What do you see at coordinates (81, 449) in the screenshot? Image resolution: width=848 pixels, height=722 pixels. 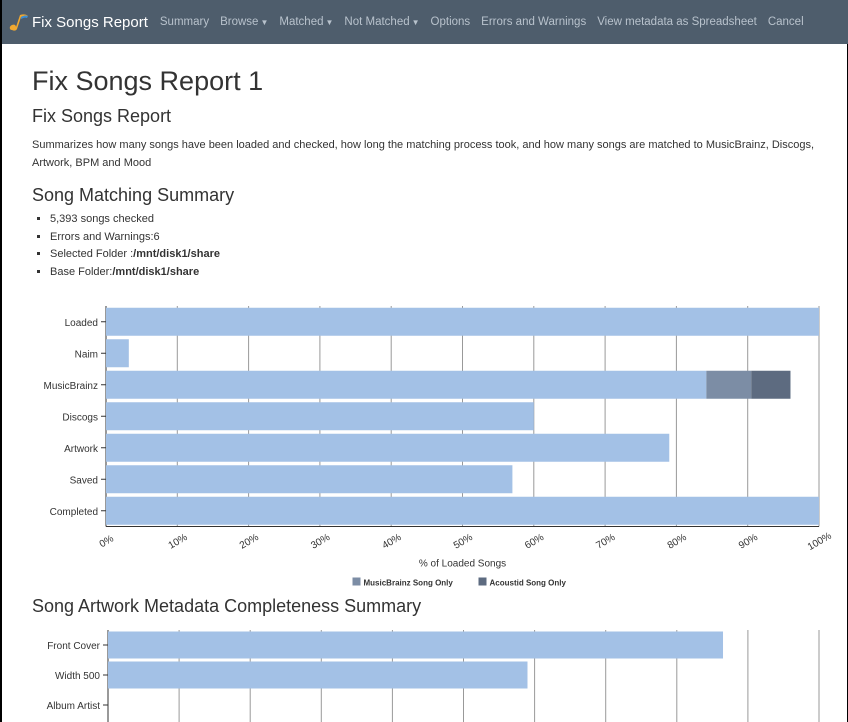 I see `category-label: Artwork` at bounding box center [81, 449].